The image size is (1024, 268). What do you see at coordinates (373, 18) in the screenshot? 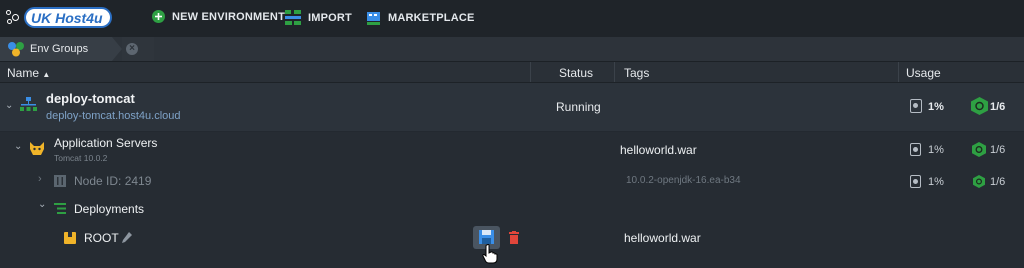
I see `marketplace-cart-icon` at bounding box center [373, 18].